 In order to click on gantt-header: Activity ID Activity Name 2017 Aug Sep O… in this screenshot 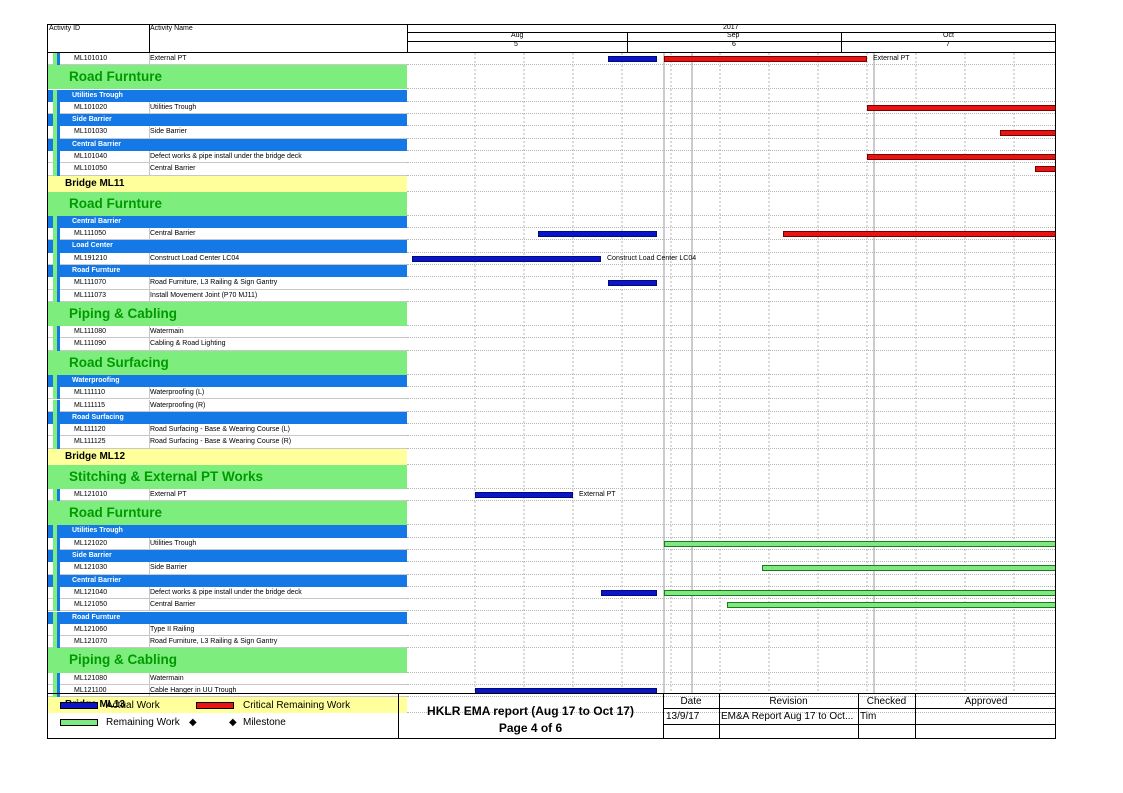, I will do `click(551, 38)`.